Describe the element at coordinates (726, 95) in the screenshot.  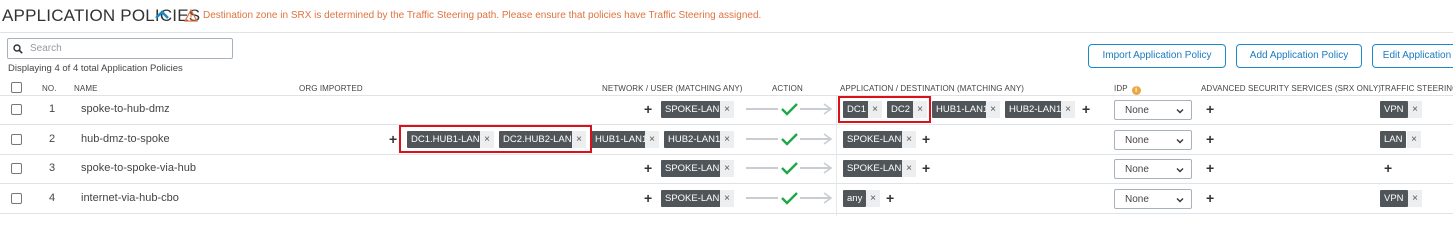
I see `header-row-divider` at that location.